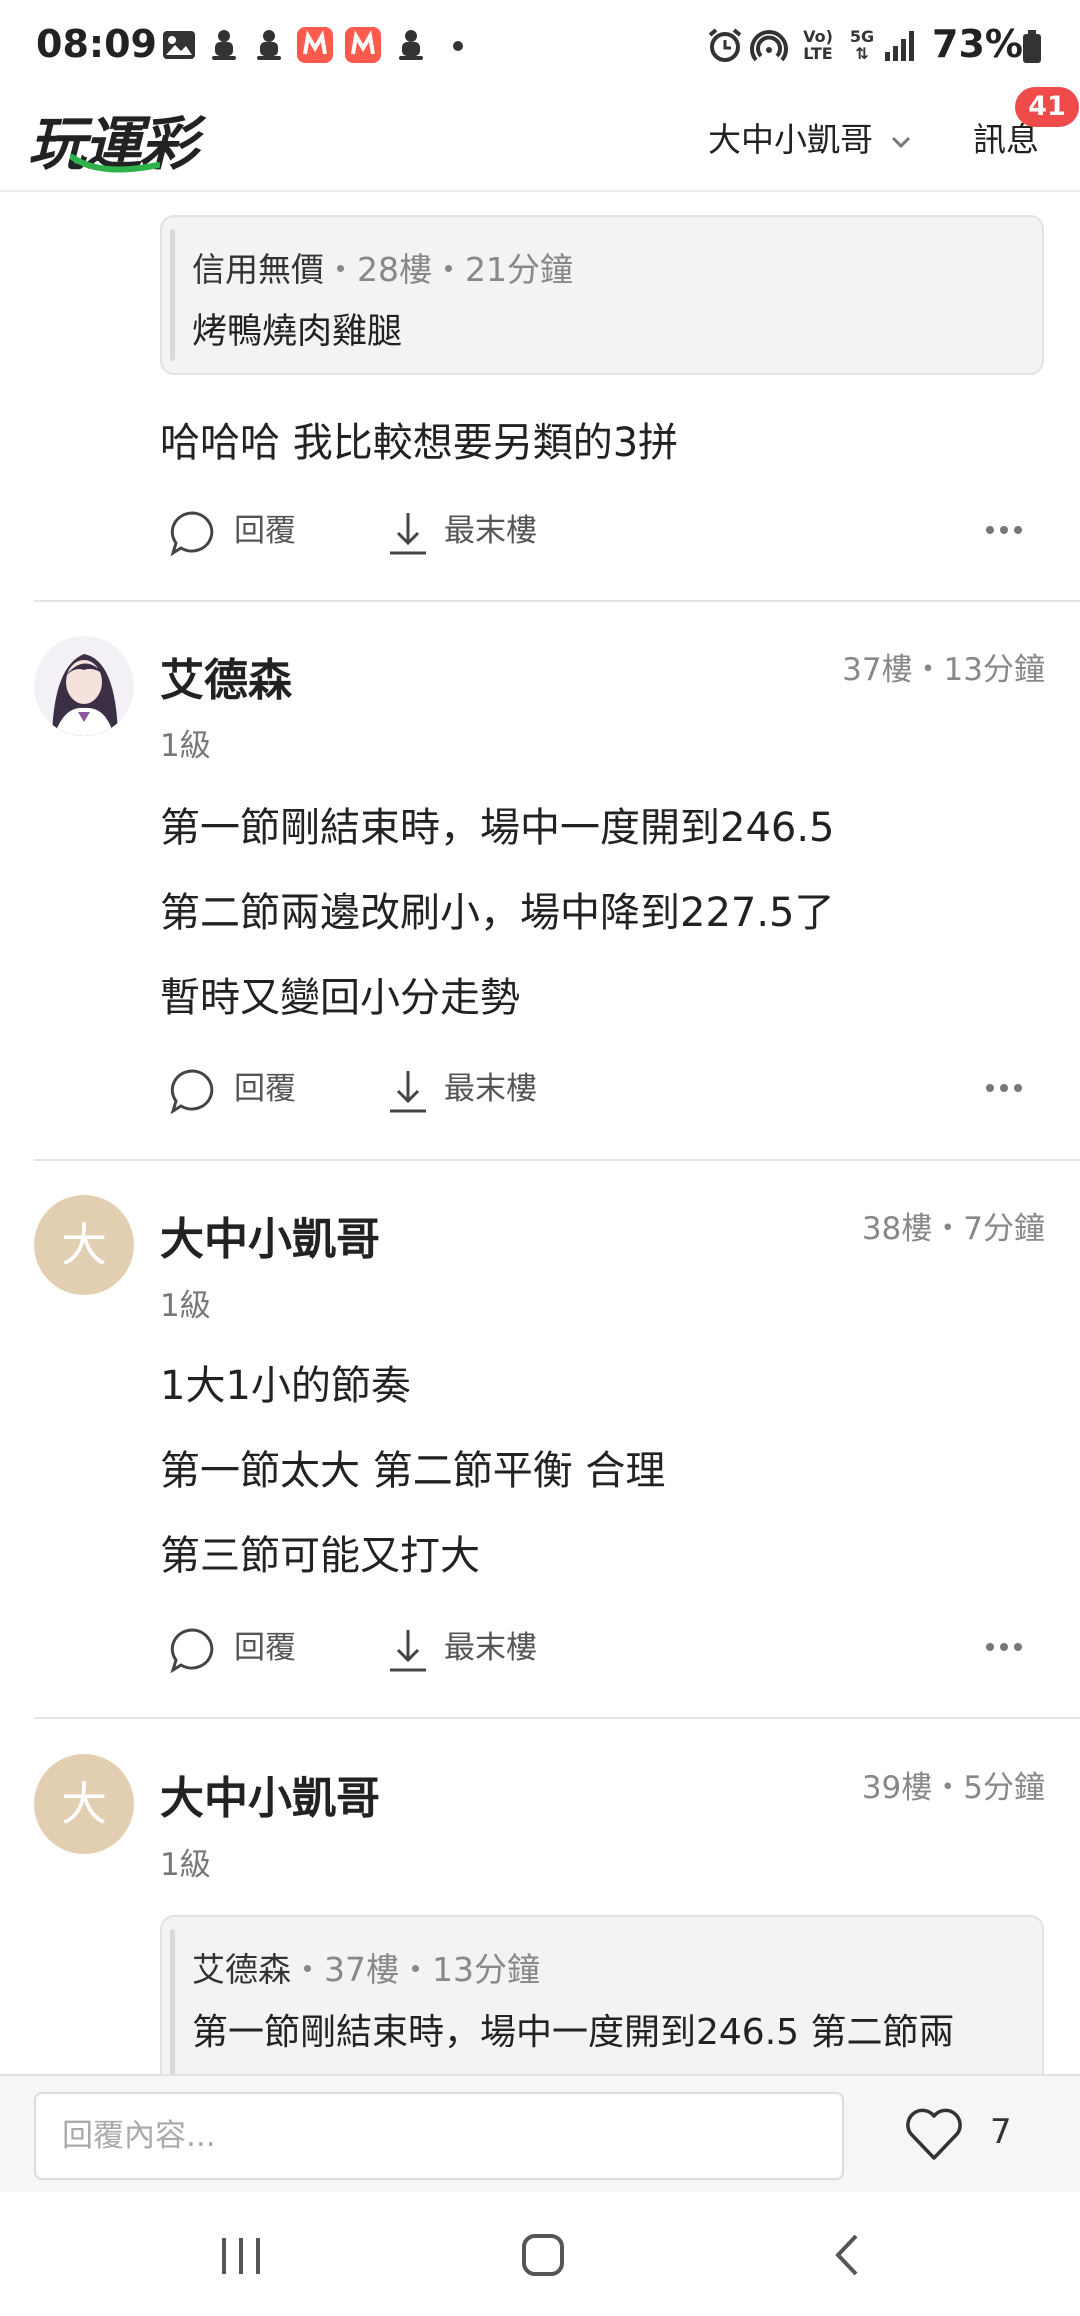 Image resolution: width=1080 pixels, height=2316 pixels. Describe the element at coordinates (448, 269) in the screenshot. I see `quote-floor-time: ・28樓・21分鐘` at that location.